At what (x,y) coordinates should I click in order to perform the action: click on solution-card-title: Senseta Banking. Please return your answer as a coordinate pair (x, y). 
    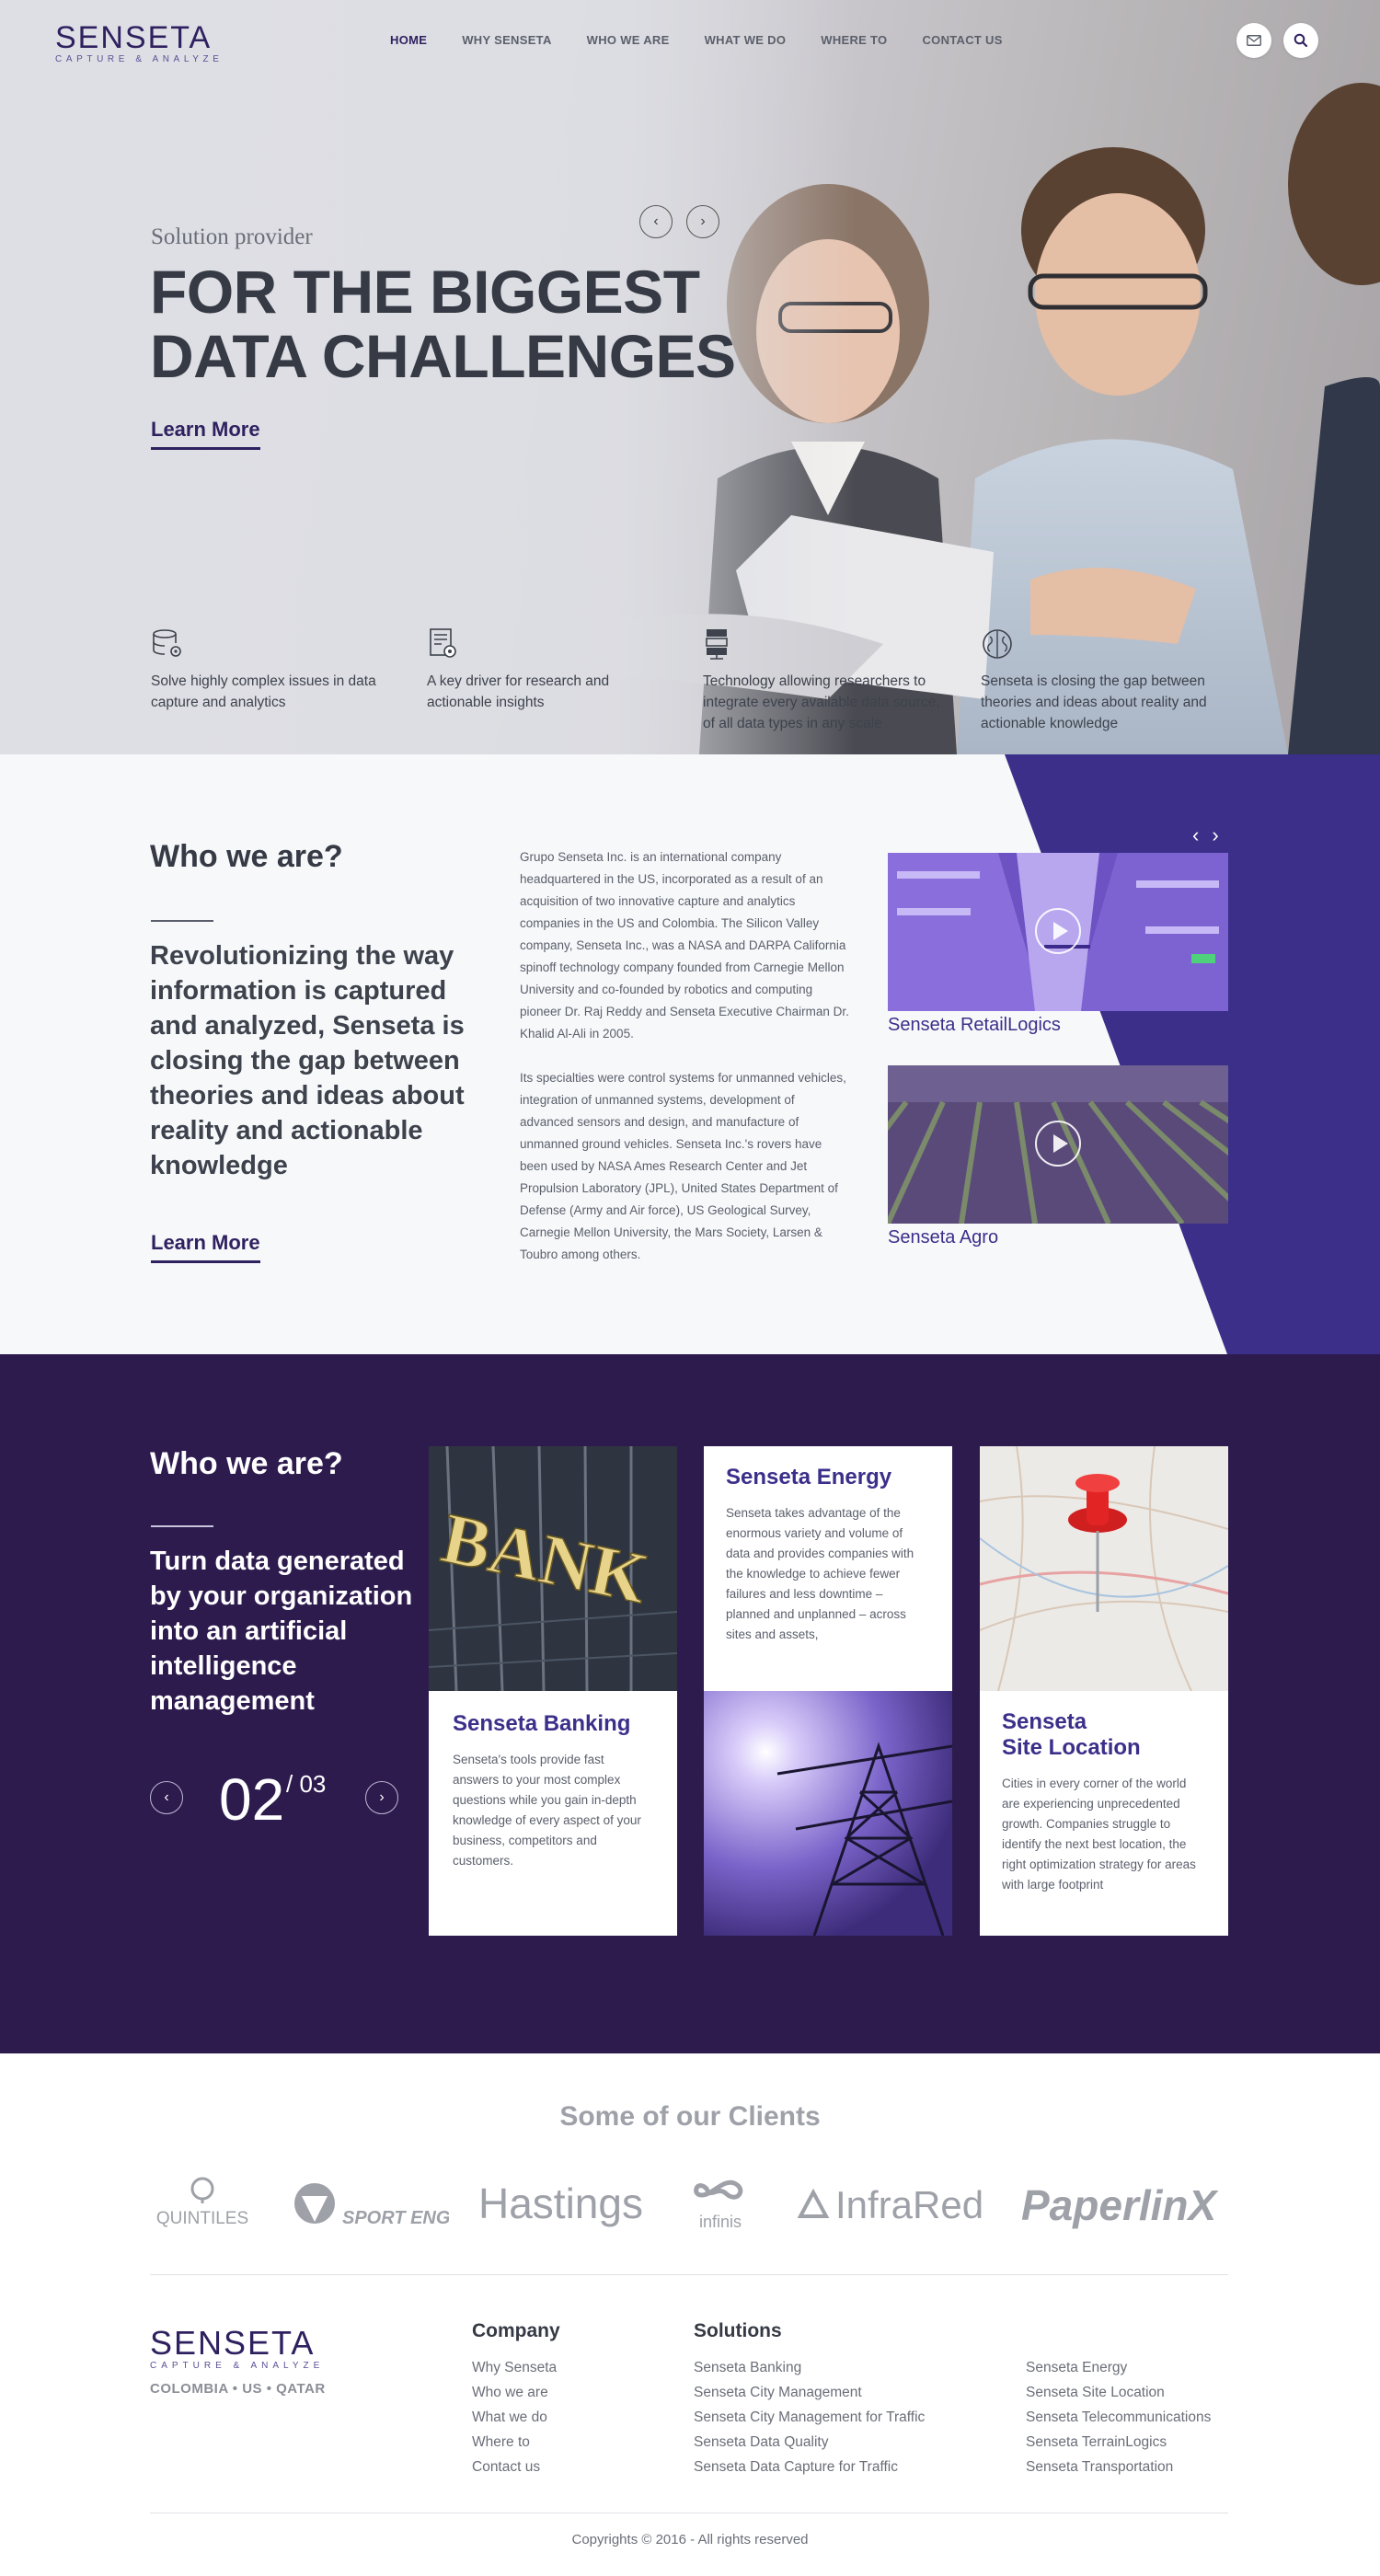
    Looking at the image, I should click on (542, 1723).